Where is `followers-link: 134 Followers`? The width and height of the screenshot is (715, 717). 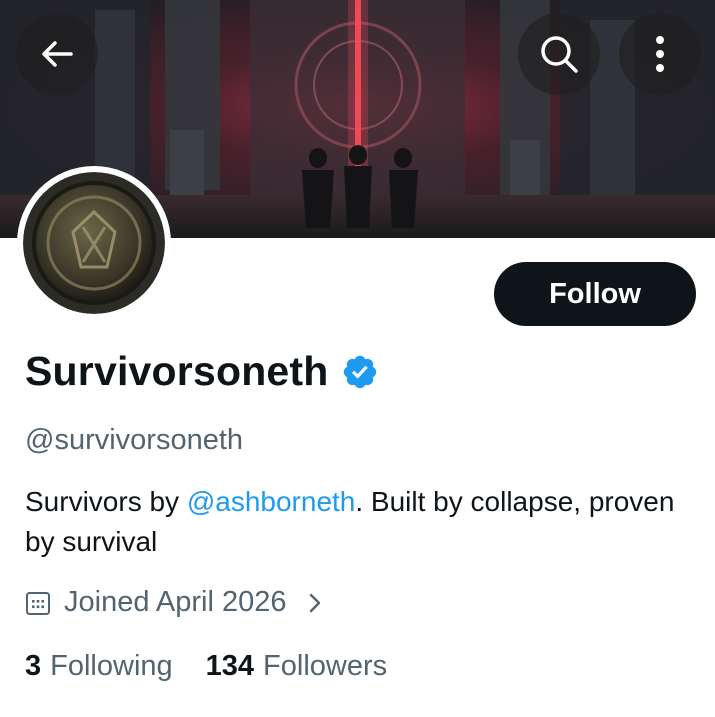 followers-link: 134 Followers is located at coordinates (296, 666).